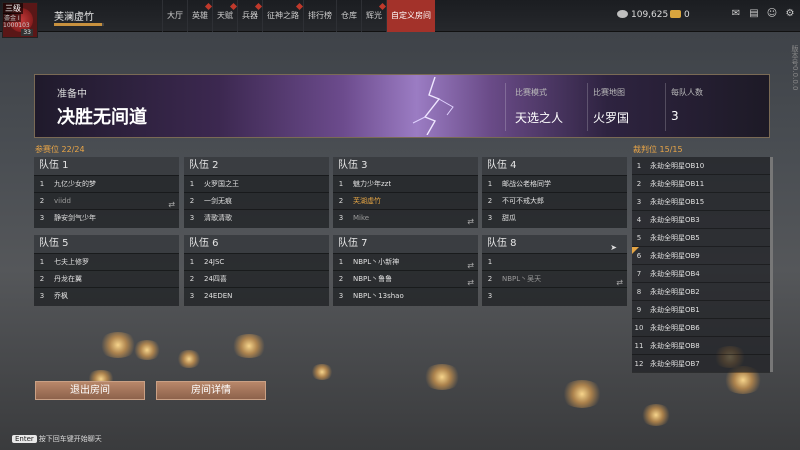  Describe the element at coordinates (701, 274) in the screenshot. I see `referee-slot: 7 永劫全明星OB4` at that location.